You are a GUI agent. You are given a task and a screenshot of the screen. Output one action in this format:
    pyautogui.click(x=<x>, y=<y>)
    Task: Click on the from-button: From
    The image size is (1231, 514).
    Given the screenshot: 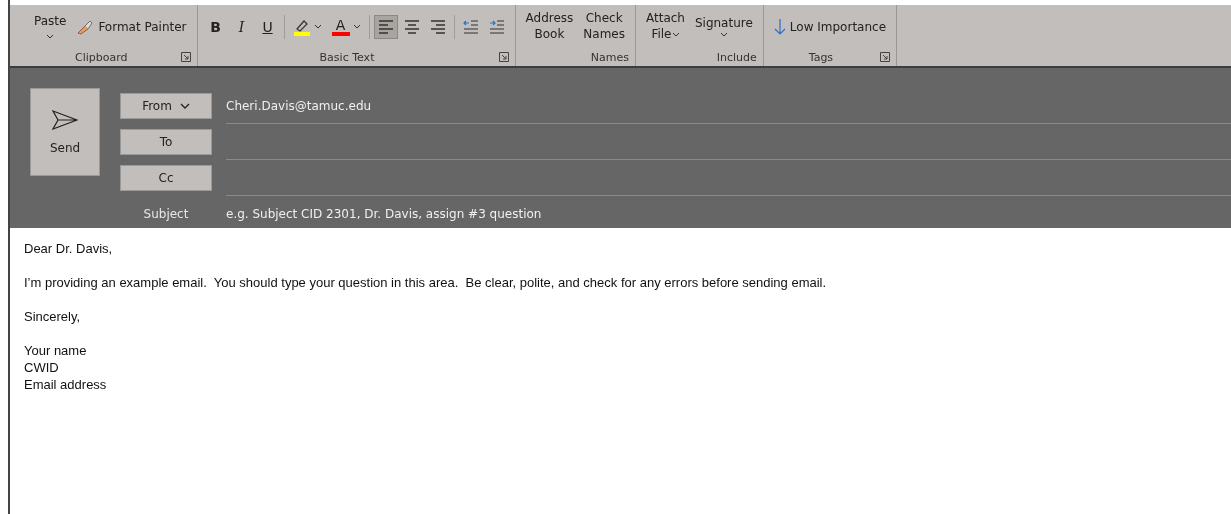 What is the action you would take?
    pyautogui.click(x=166, y=106)
    